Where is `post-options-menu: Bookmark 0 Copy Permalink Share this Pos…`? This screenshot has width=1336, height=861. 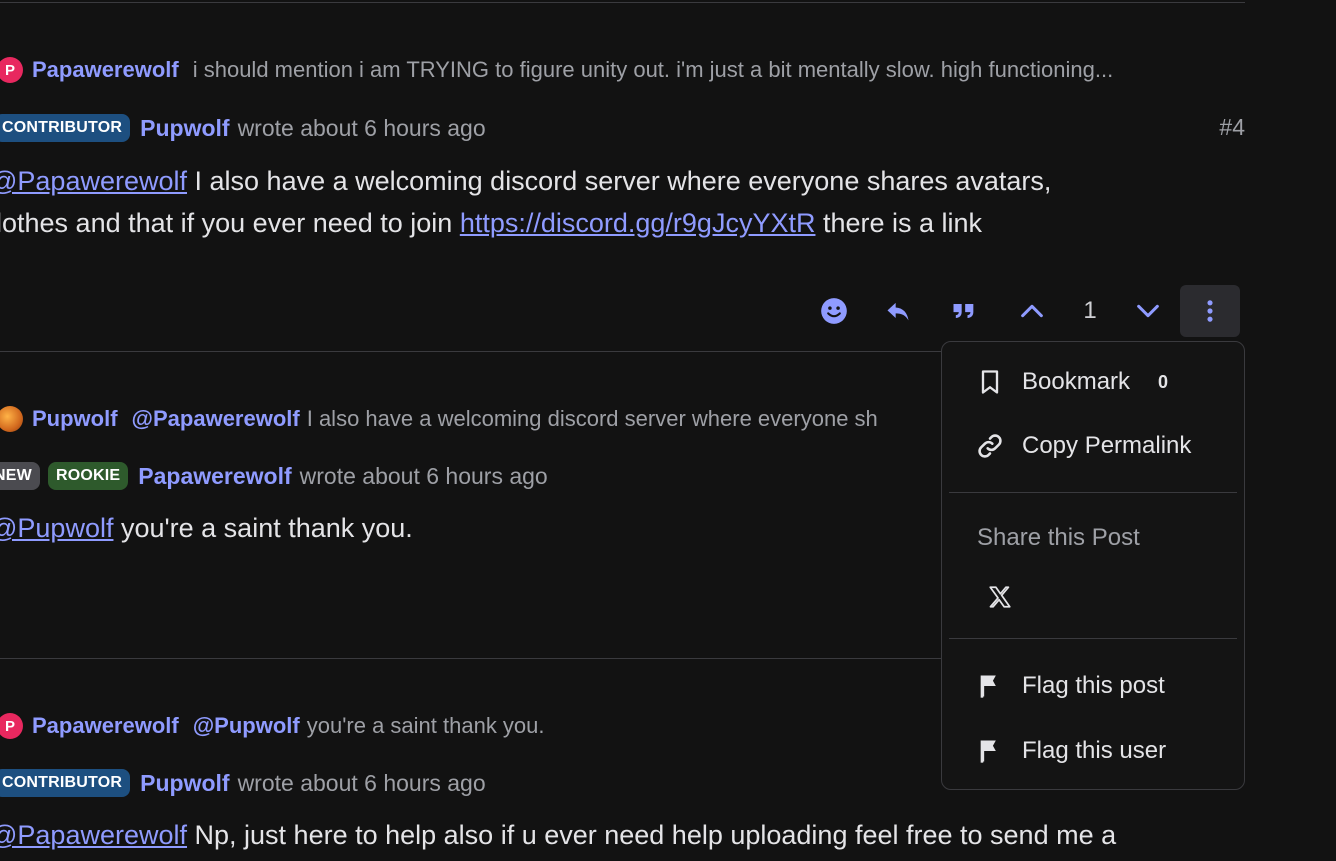 post-options-menu: Bookmark 0 Copy Permalink Share this Pos… is located at coordinates (1093, 565).